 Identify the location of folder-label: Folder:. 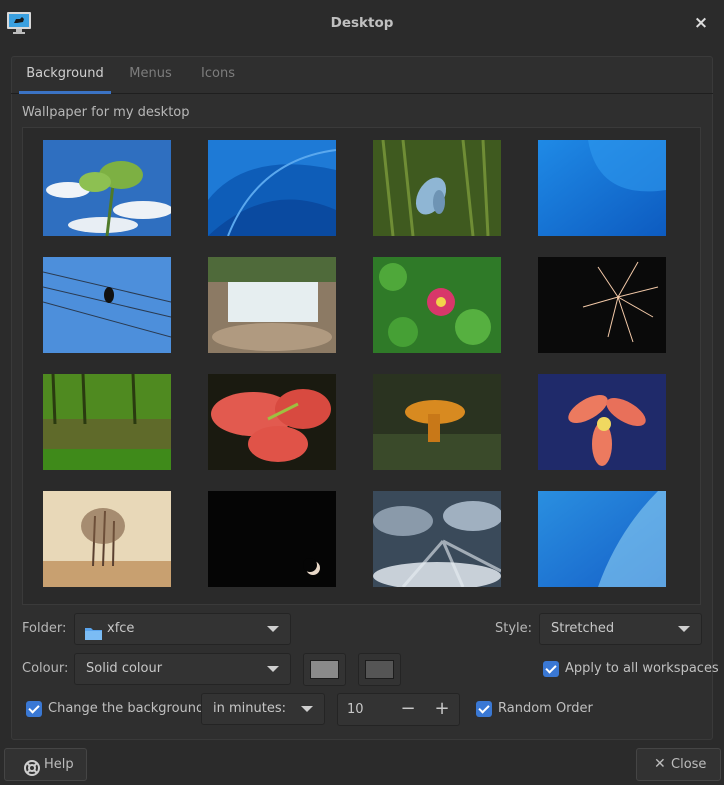
(44, 628).